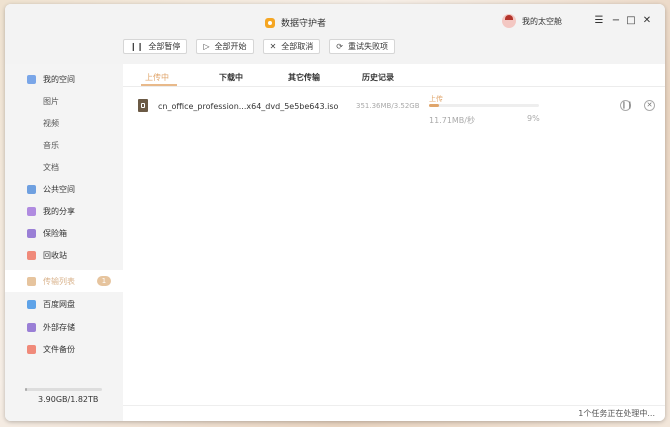 The image size is (670, 427). Describe the element at coordinates (388, 106) in the screenshot. I see `file-size: 351.36MB/3.52GB` at that location.